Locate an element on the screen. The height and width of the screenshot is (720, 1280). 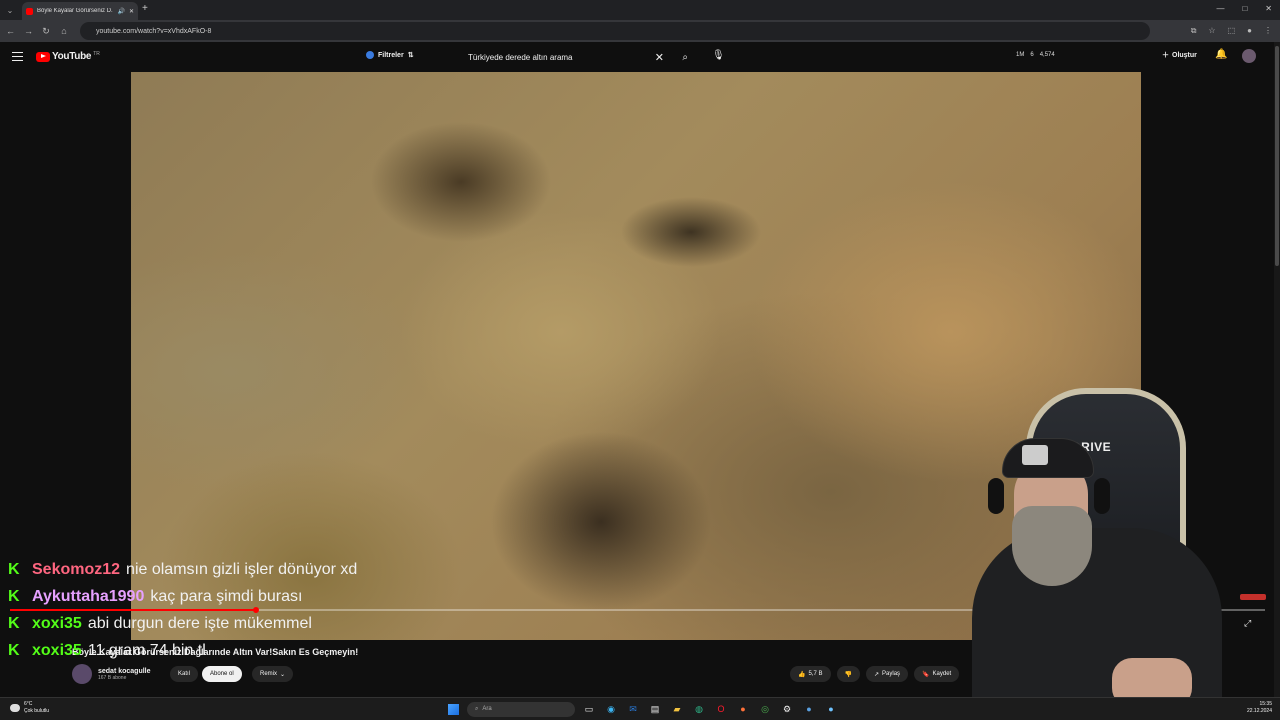
headset-right is located at coordinates (1102, 496).